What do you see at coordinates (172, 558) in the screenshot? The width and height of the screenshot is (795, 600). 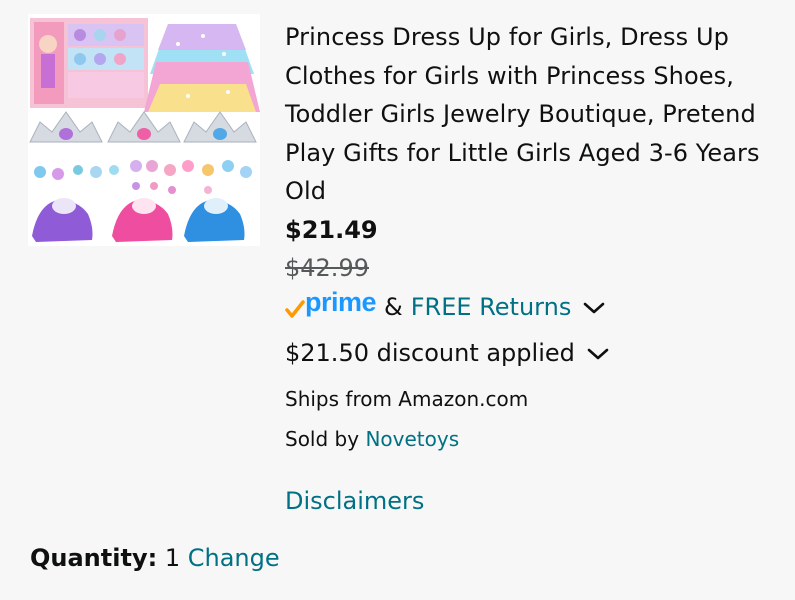 I see `quantity-value: 1` at bounding box center [172, 558].